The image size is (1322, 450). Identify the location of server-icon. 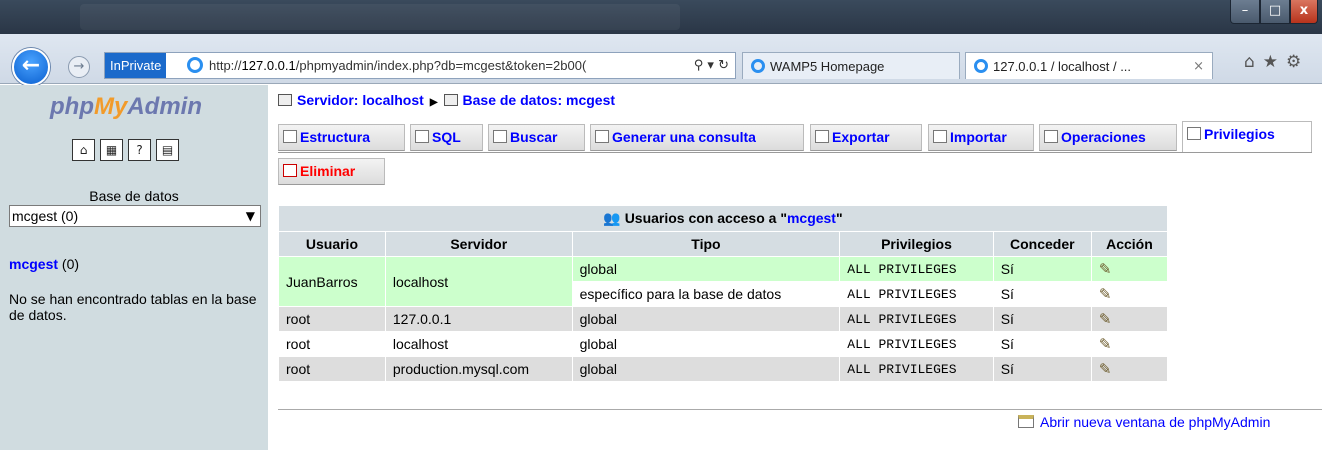
(285, 100).